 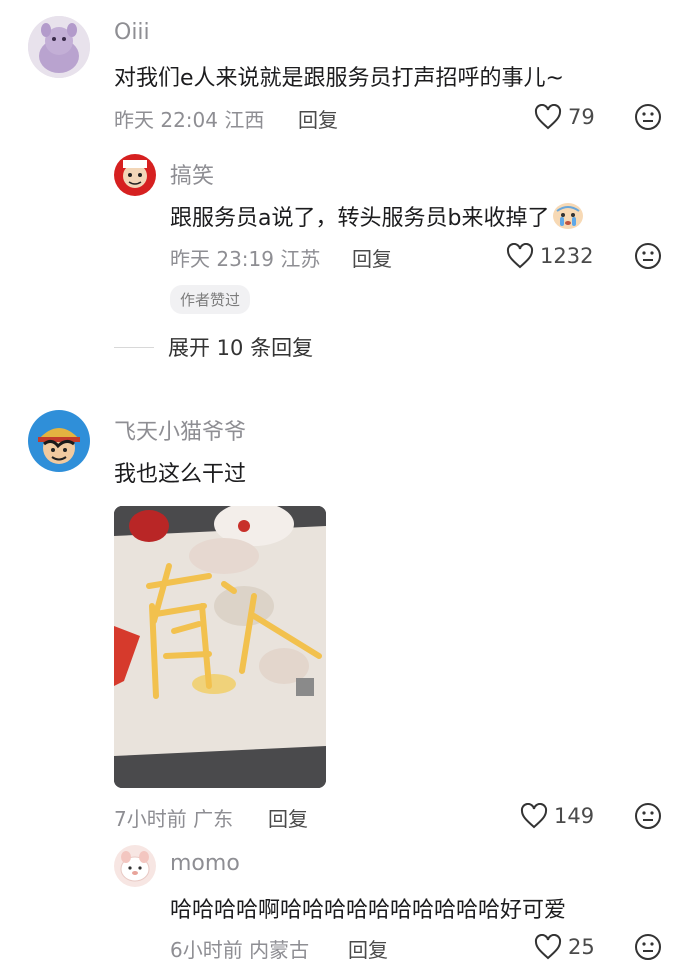 I want to click on comment-meta: 7小时前 广东, so click(x=173, y=817).